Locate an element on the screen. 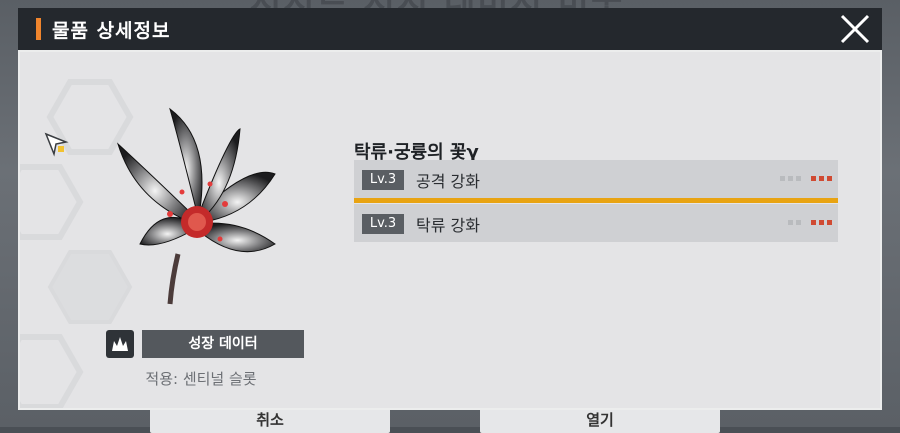 This screenshot has height=433, width=900. flower-item-image is located at coordinates (196, 206).